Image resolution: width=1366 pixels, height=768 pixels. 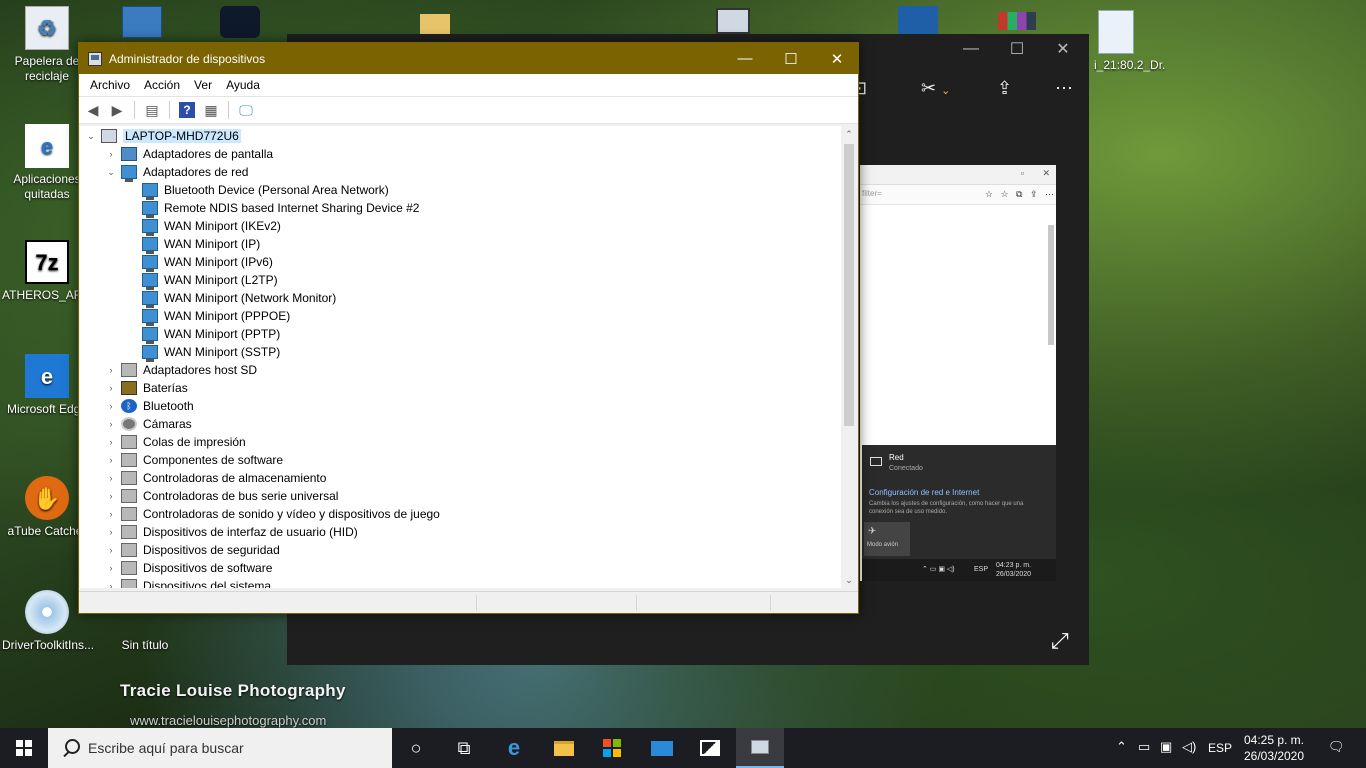 What do you see at coordinates (1121, 747) in the screenshot?
I see `show-hidden-icons-chevron-icon: ⌃` at bounding box center [1121, 747].